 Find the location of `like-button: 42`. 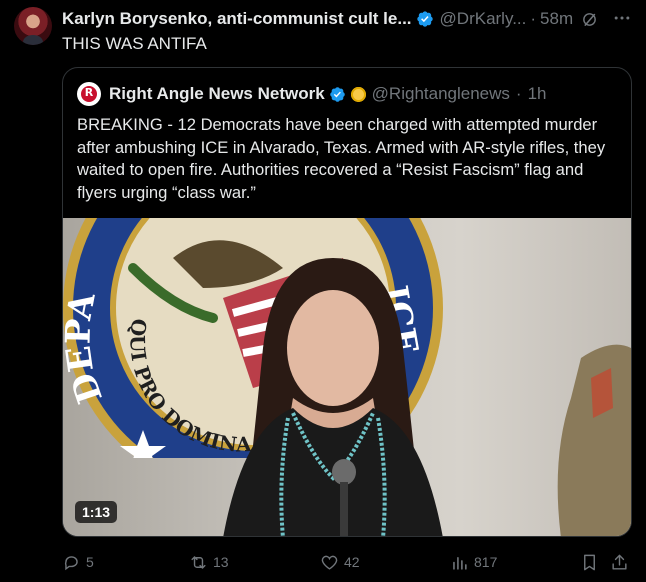

like-button: 42 is located at coordinates (340, 562).